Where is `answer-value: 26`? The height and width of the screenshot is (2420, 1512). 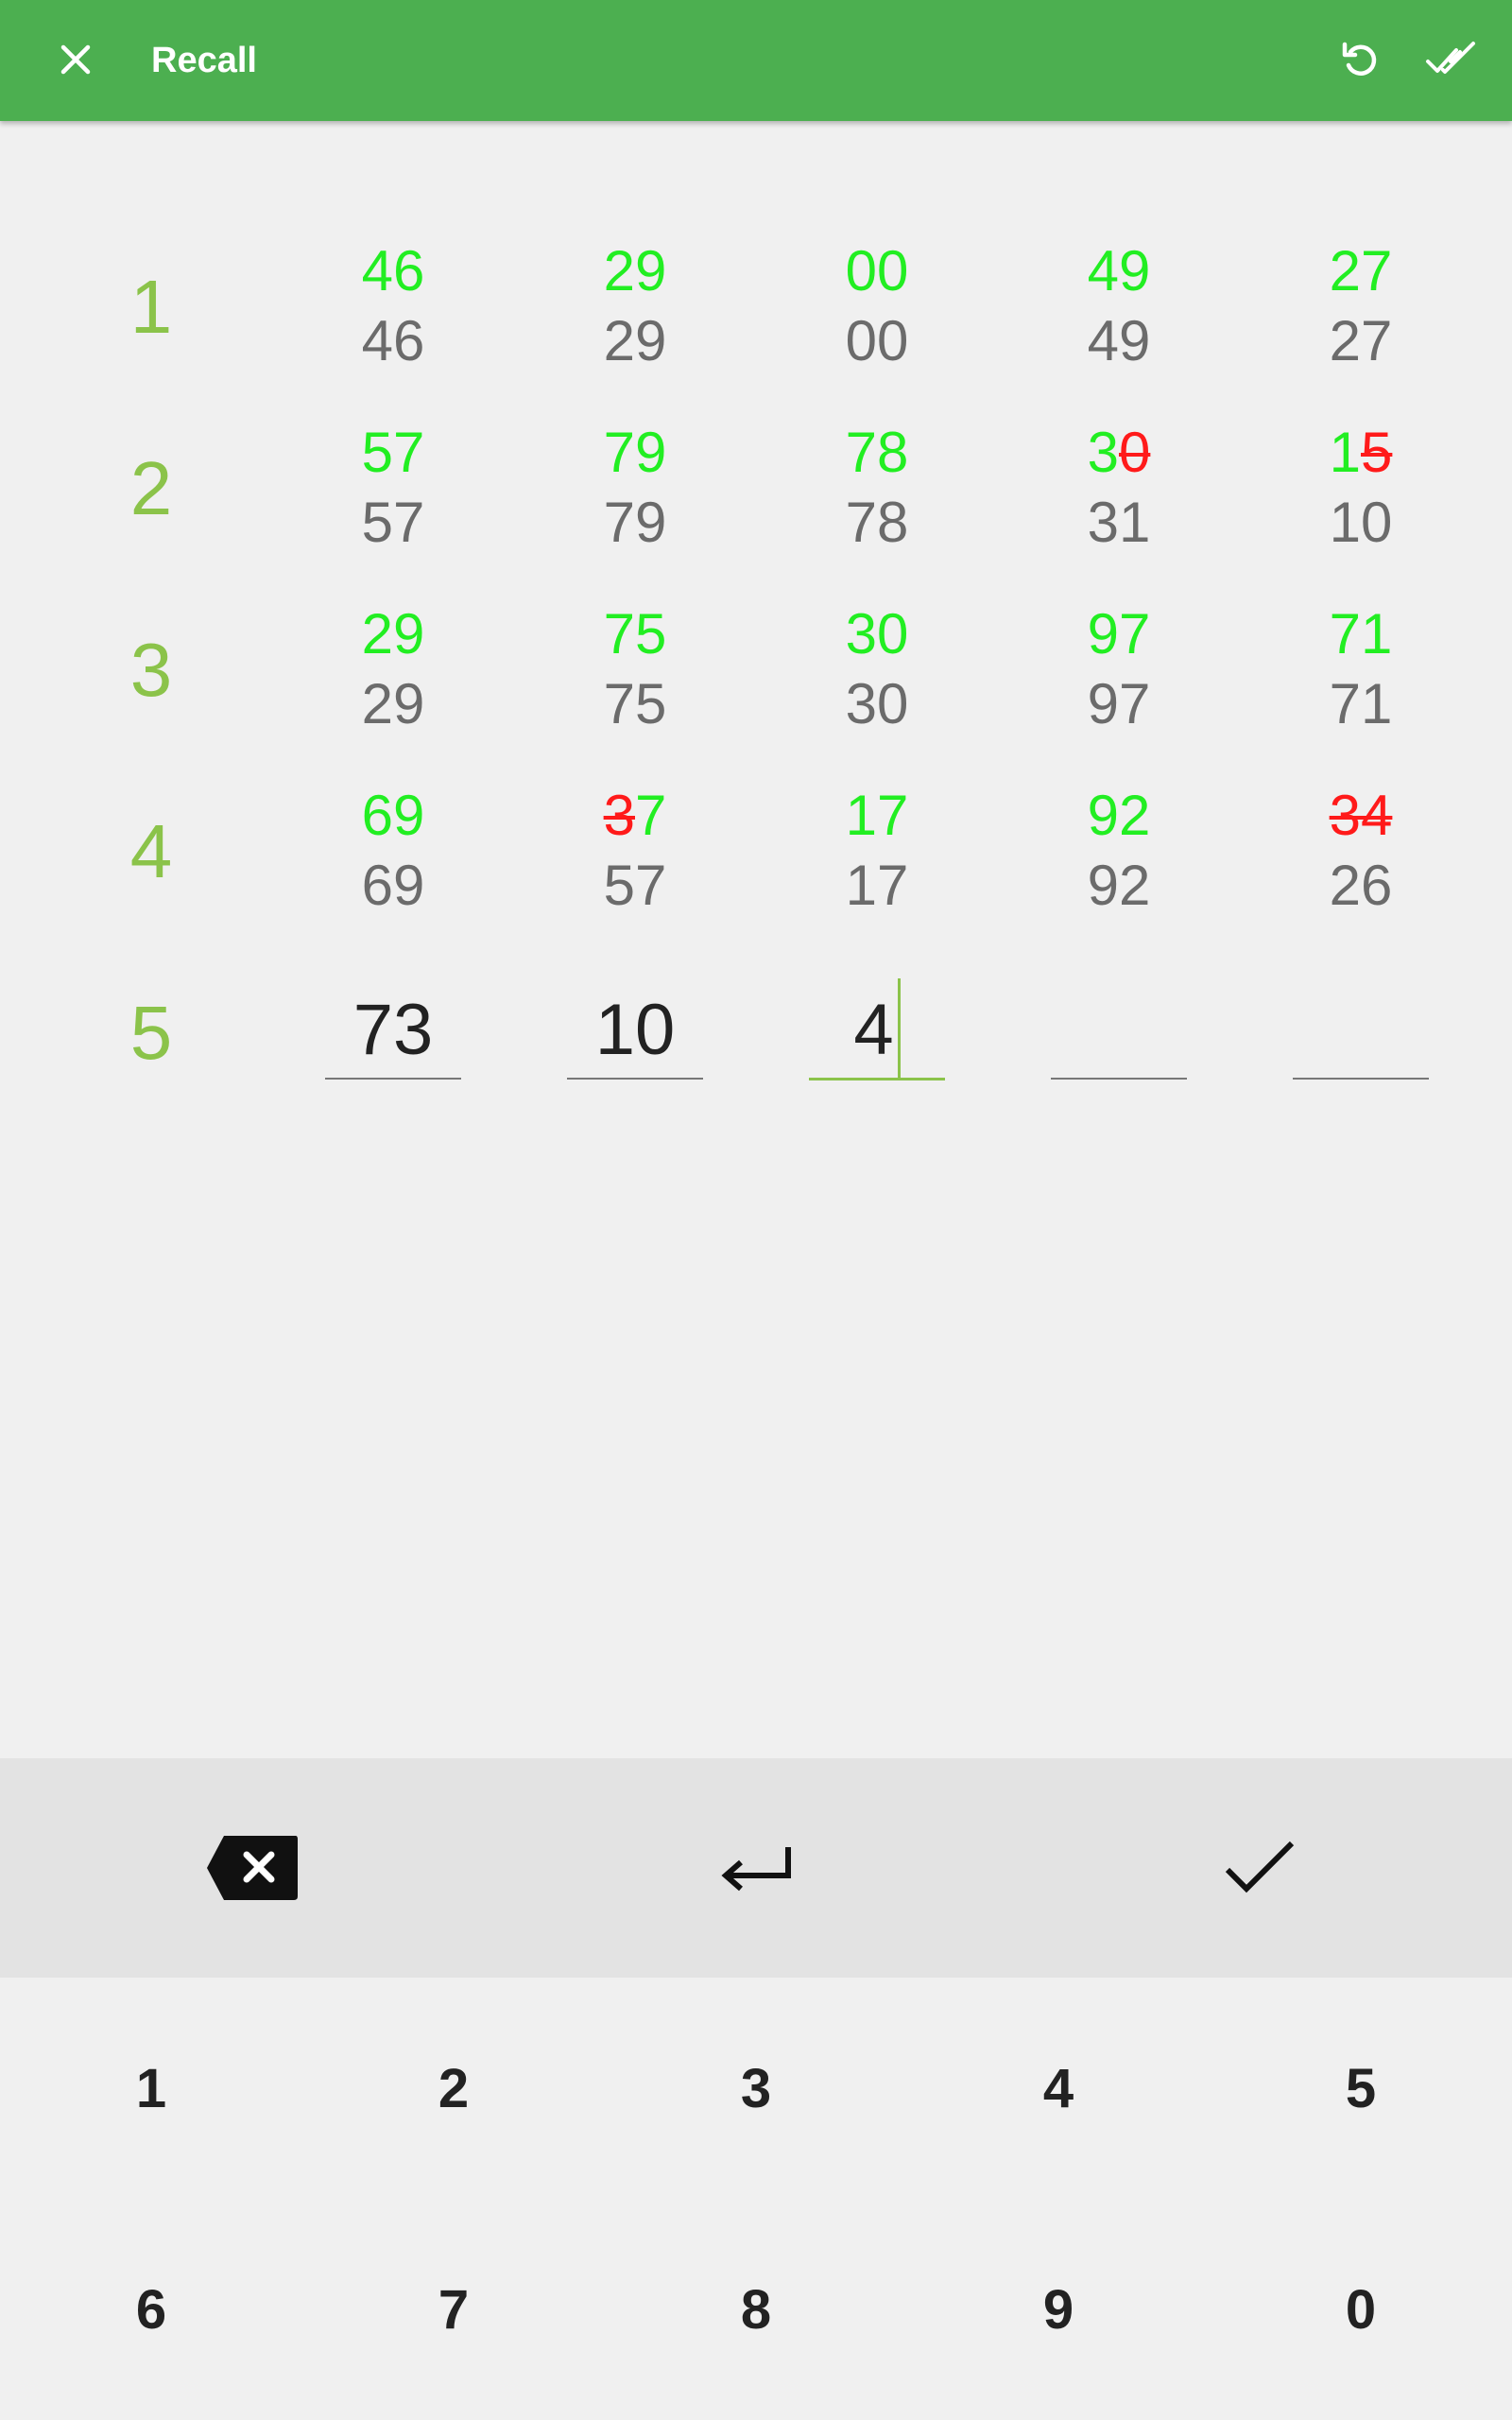 answer-value: 26 is located at coordinates (1361, 885).